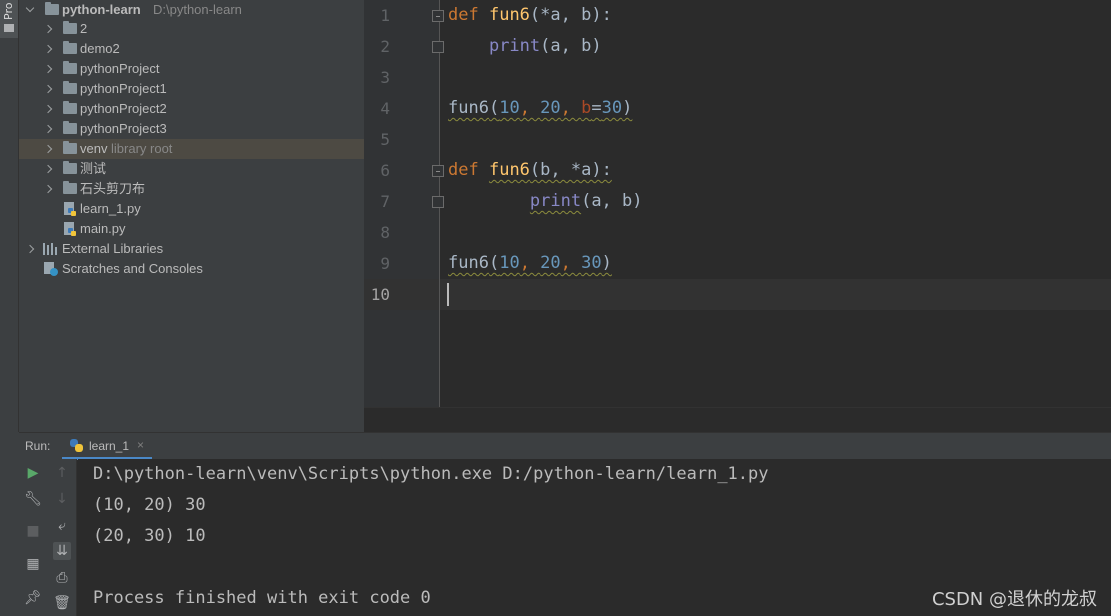 This screenshot has height=616, width=1111. What do you see at coordinates (93, 168) in the screenshot?
I see `tree-item-label: 测试` at bounding box center [93, 168].